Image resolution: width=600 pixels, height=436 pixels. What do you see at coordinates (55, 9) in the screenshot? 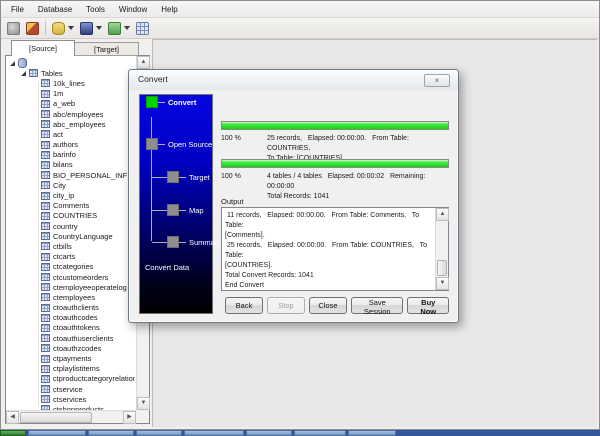
I see `menu-database: Database` at bounding box center [55, 9].